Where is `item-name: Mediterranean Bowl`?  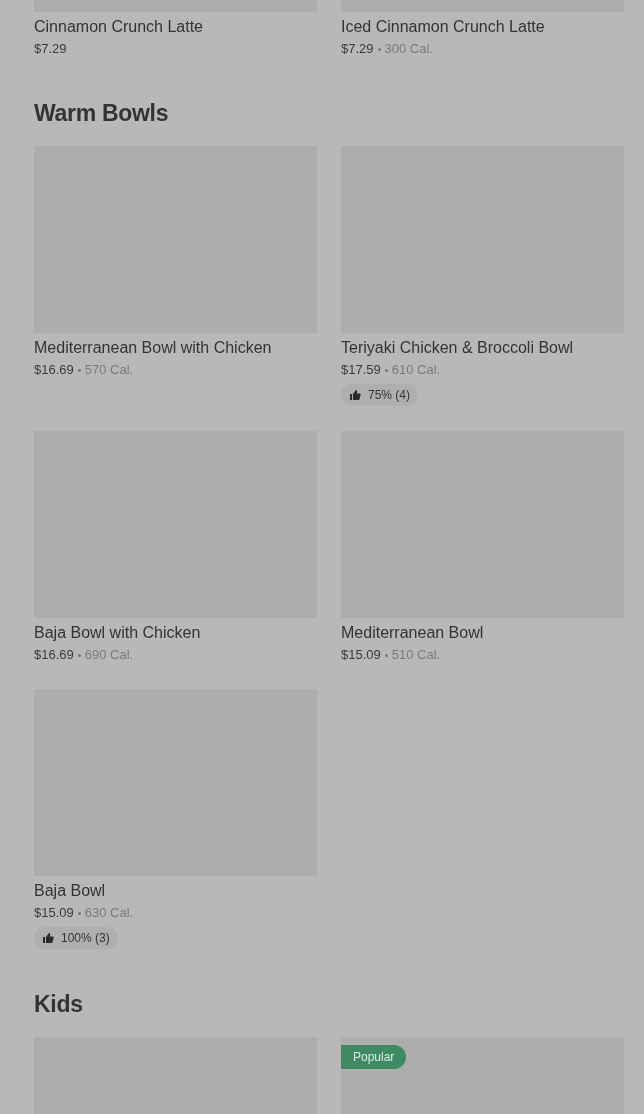
item-name: Mediterranean Bowl is located at coordinates (412, 633).